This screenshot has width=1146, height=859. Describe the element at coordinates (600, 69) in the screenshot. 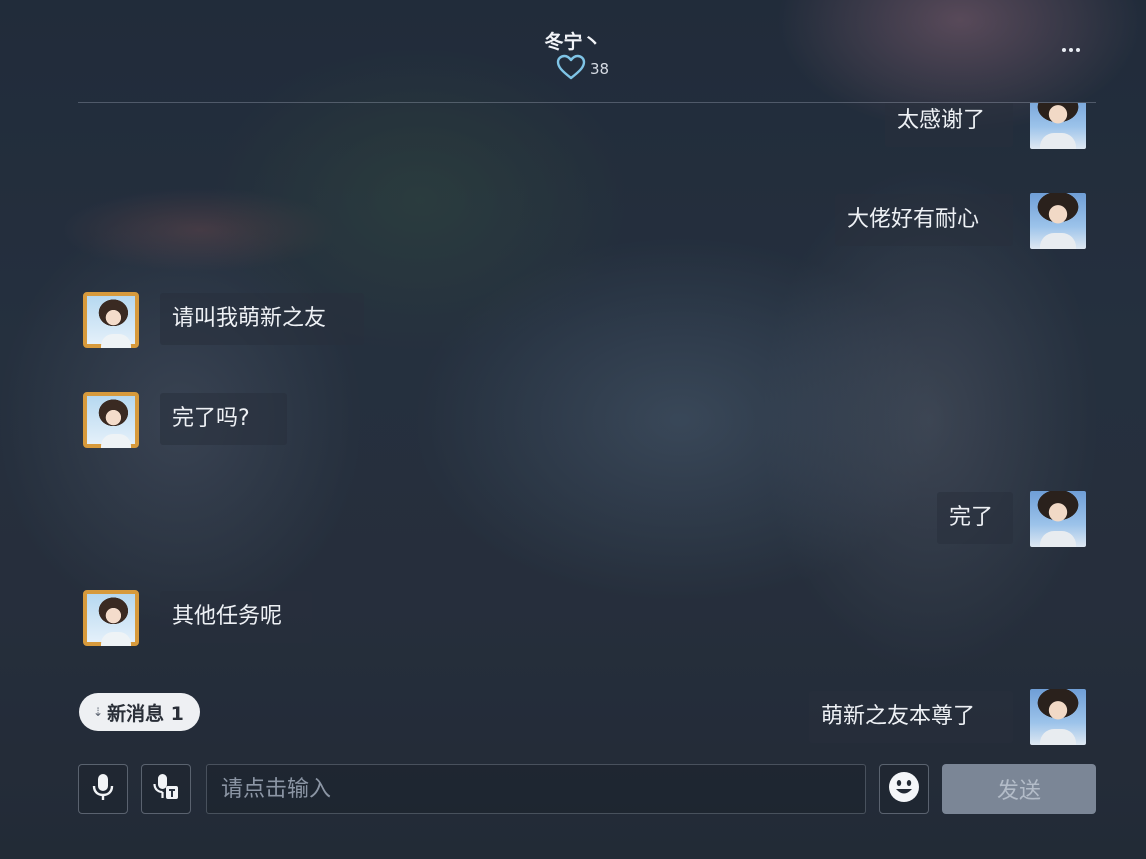

I see `likes-count: 38` at that location.